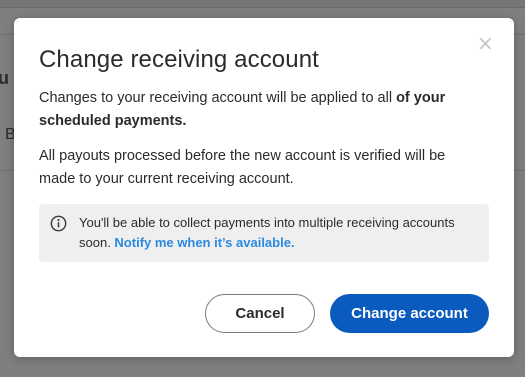 This screenshot has height=377, width=525. What do you see at coordinates (4, 78) in the screenshot?
I see `background-text-fragment: u` at bounding box center [4, 78].